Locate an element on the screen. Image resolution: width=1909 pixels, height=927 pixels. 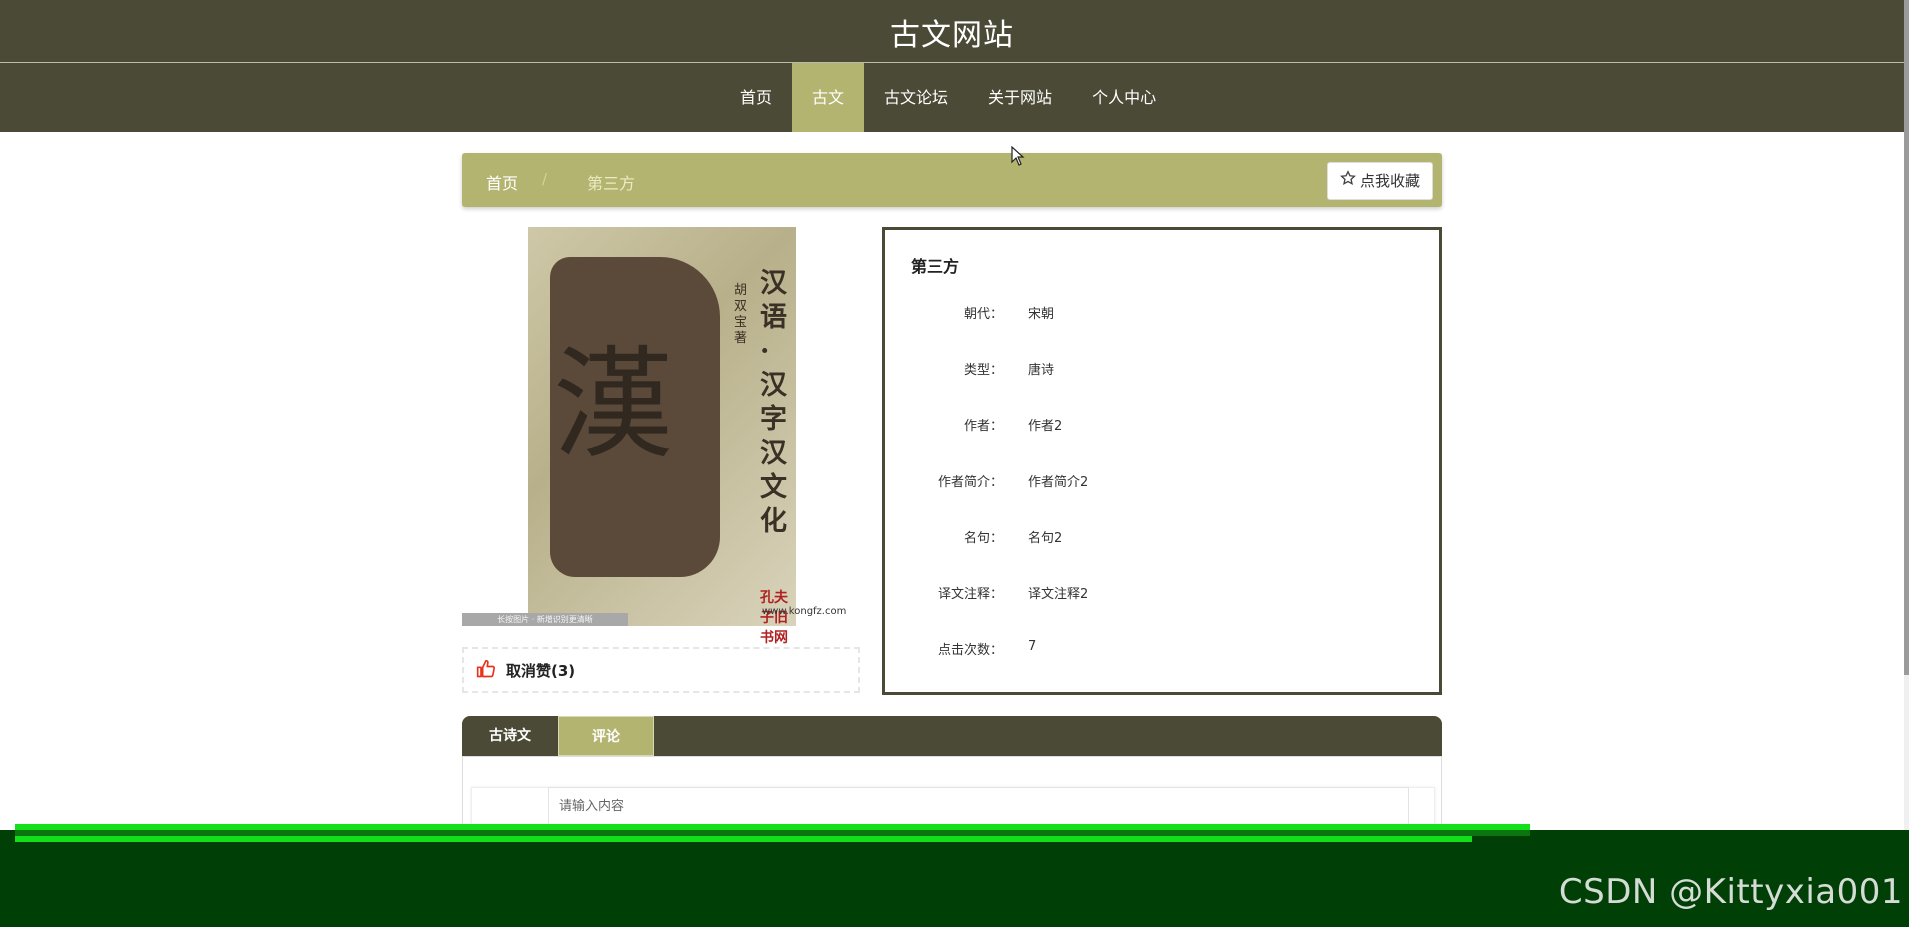
image-caption: 长按图片 · 新增识别更清晰 is located at coordinates (545, 619).